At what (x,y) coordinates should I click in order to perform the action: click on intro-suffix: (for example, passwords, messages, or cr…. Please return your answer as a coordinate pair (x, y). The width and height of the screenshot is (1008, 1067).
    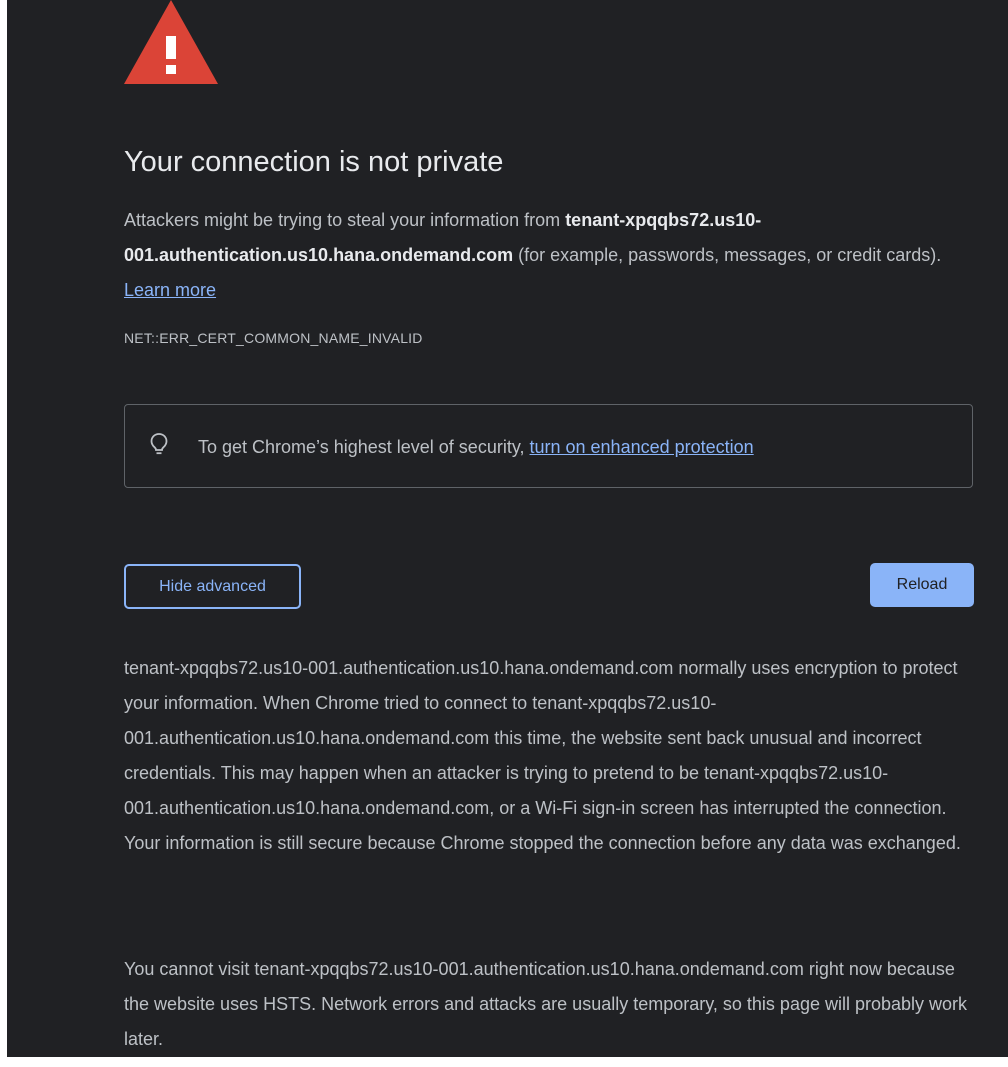
    Looking at the image, I should click on (727, 255).